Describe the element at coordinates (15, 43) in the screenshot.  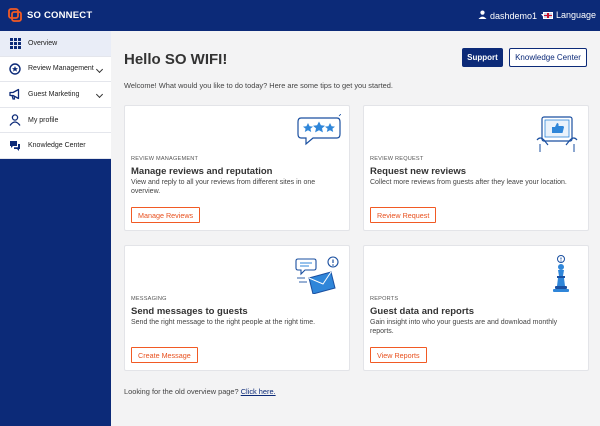
I see `grid-icon` at that location.